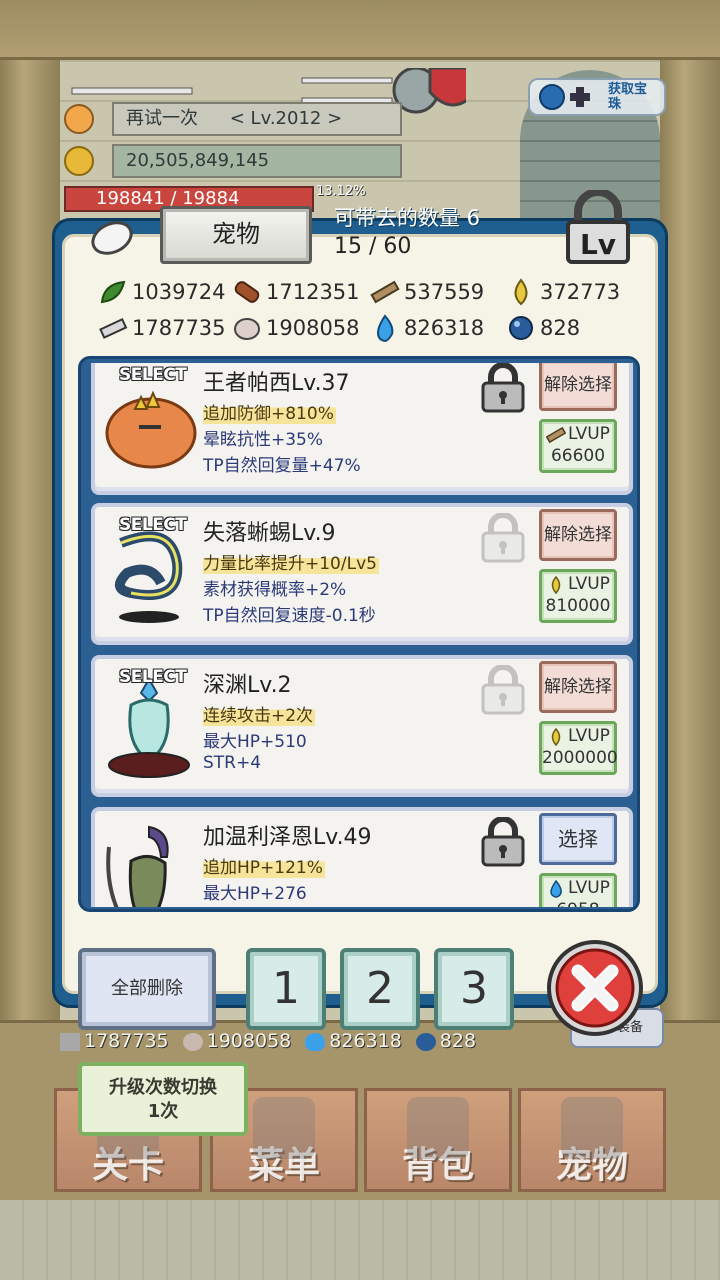  What do you see at coordinates (112, 238) in the screenshot?
I see `bone-icon` at bounding box center [112, 238].